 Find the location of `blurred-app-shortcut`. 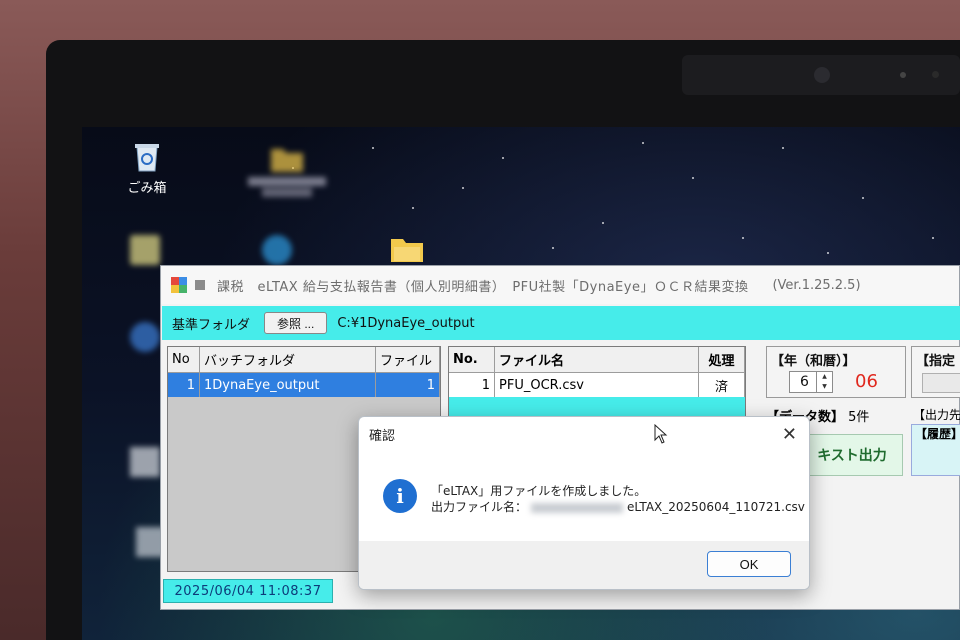

blurred-app-shortcut is located at coordinates (145, 250).